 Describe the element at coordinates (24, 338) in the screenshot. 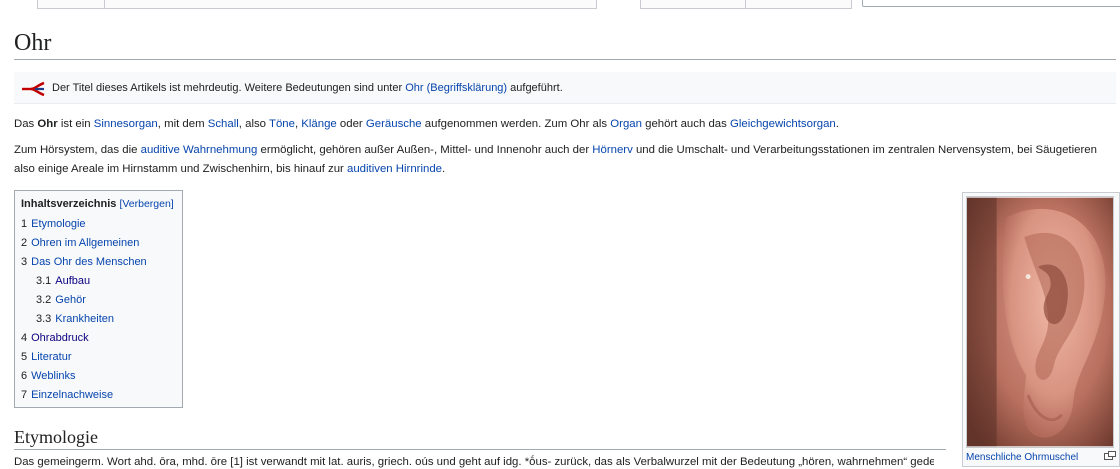

I see `toc-number: 4` at that location.